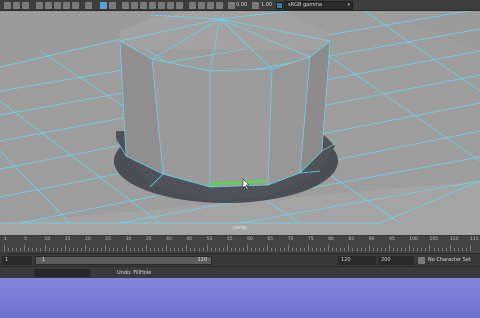  What do you see at coordinates (231, 5) in the screenshot?
I see `exposure-icon` at bounding box center [231, 5].